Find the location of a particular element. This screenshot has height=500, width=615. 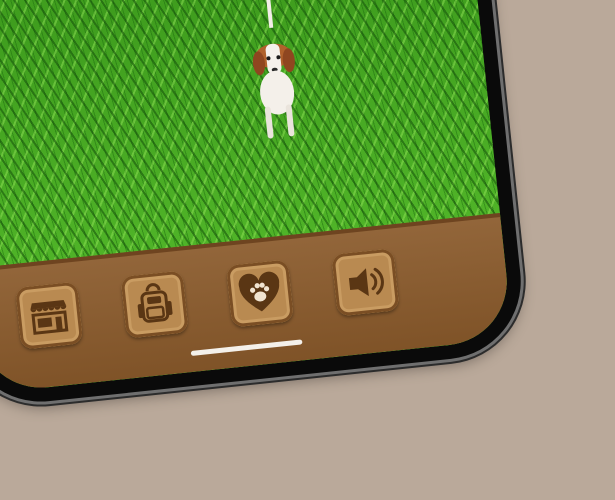

shop-icon is located at coordinates (49, 317).